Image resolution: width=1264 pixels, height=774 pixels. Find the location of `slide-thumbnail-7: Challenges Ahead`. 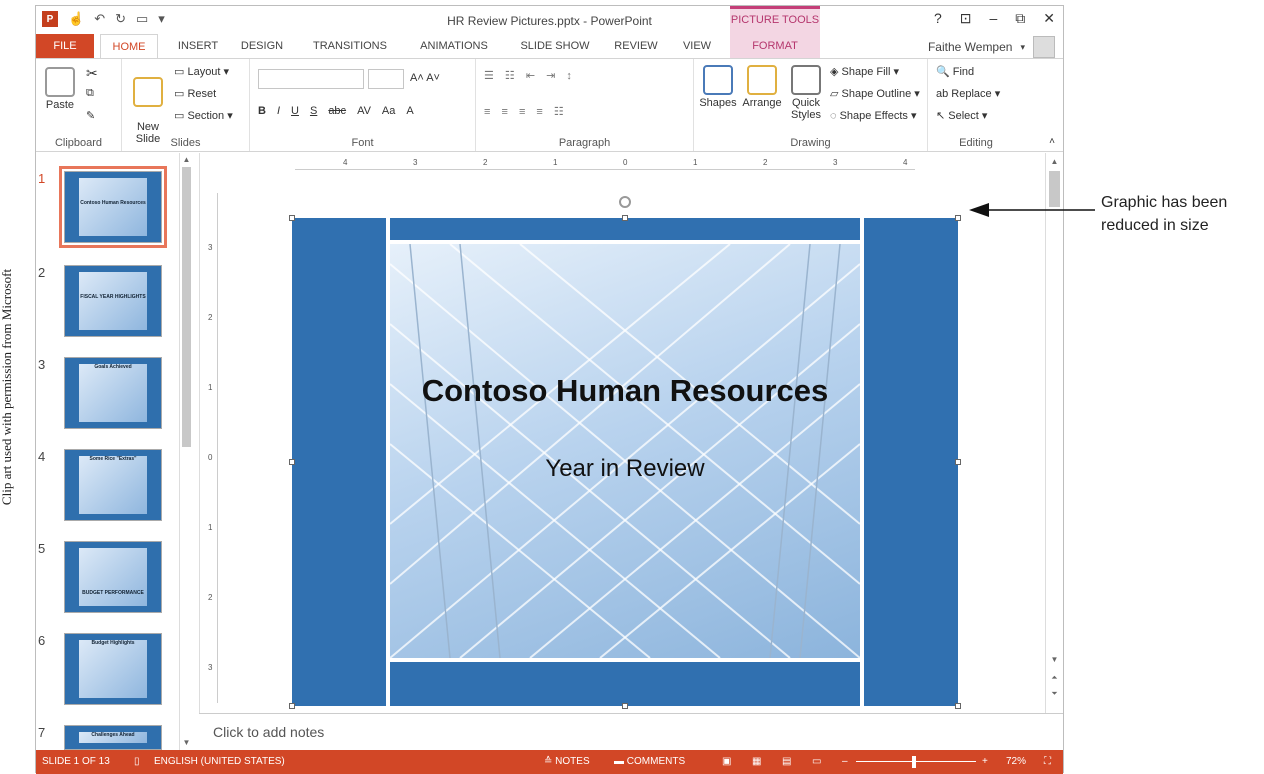

slide-thumbnail-7: Challenges Ahead is located at coordinates (113, 737).